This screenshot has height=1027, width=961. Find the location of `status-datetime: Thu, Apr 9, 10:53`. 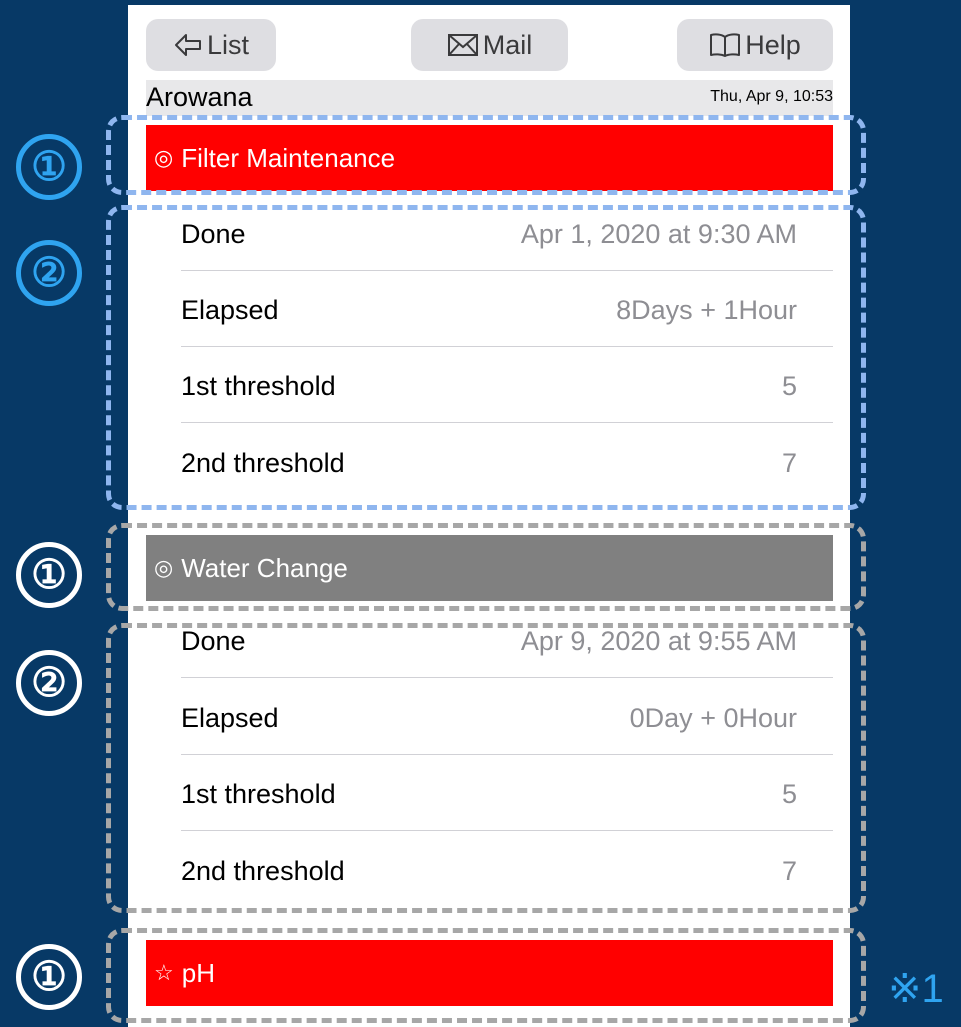

status-datetime: Thu, Apr 9, 10:53 is located at coordinates (771, 96).